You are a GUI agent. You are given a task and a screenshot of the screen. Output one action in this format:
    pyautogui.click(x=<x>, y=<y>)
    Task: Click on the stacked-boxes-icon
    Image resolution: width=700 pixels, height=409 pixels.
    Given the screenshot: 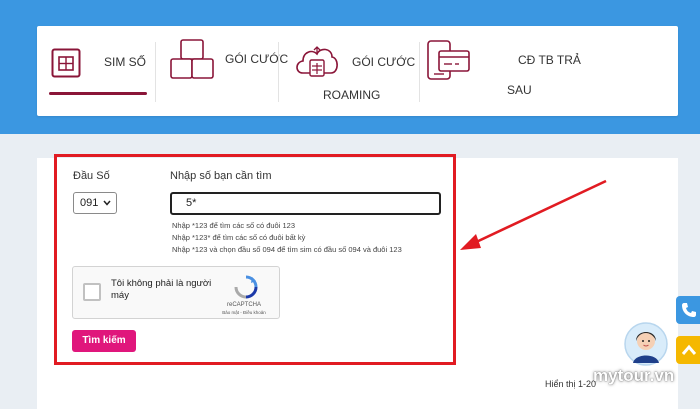 What is the action you would take?
    pyautogui.click(x=192, y=59)
    